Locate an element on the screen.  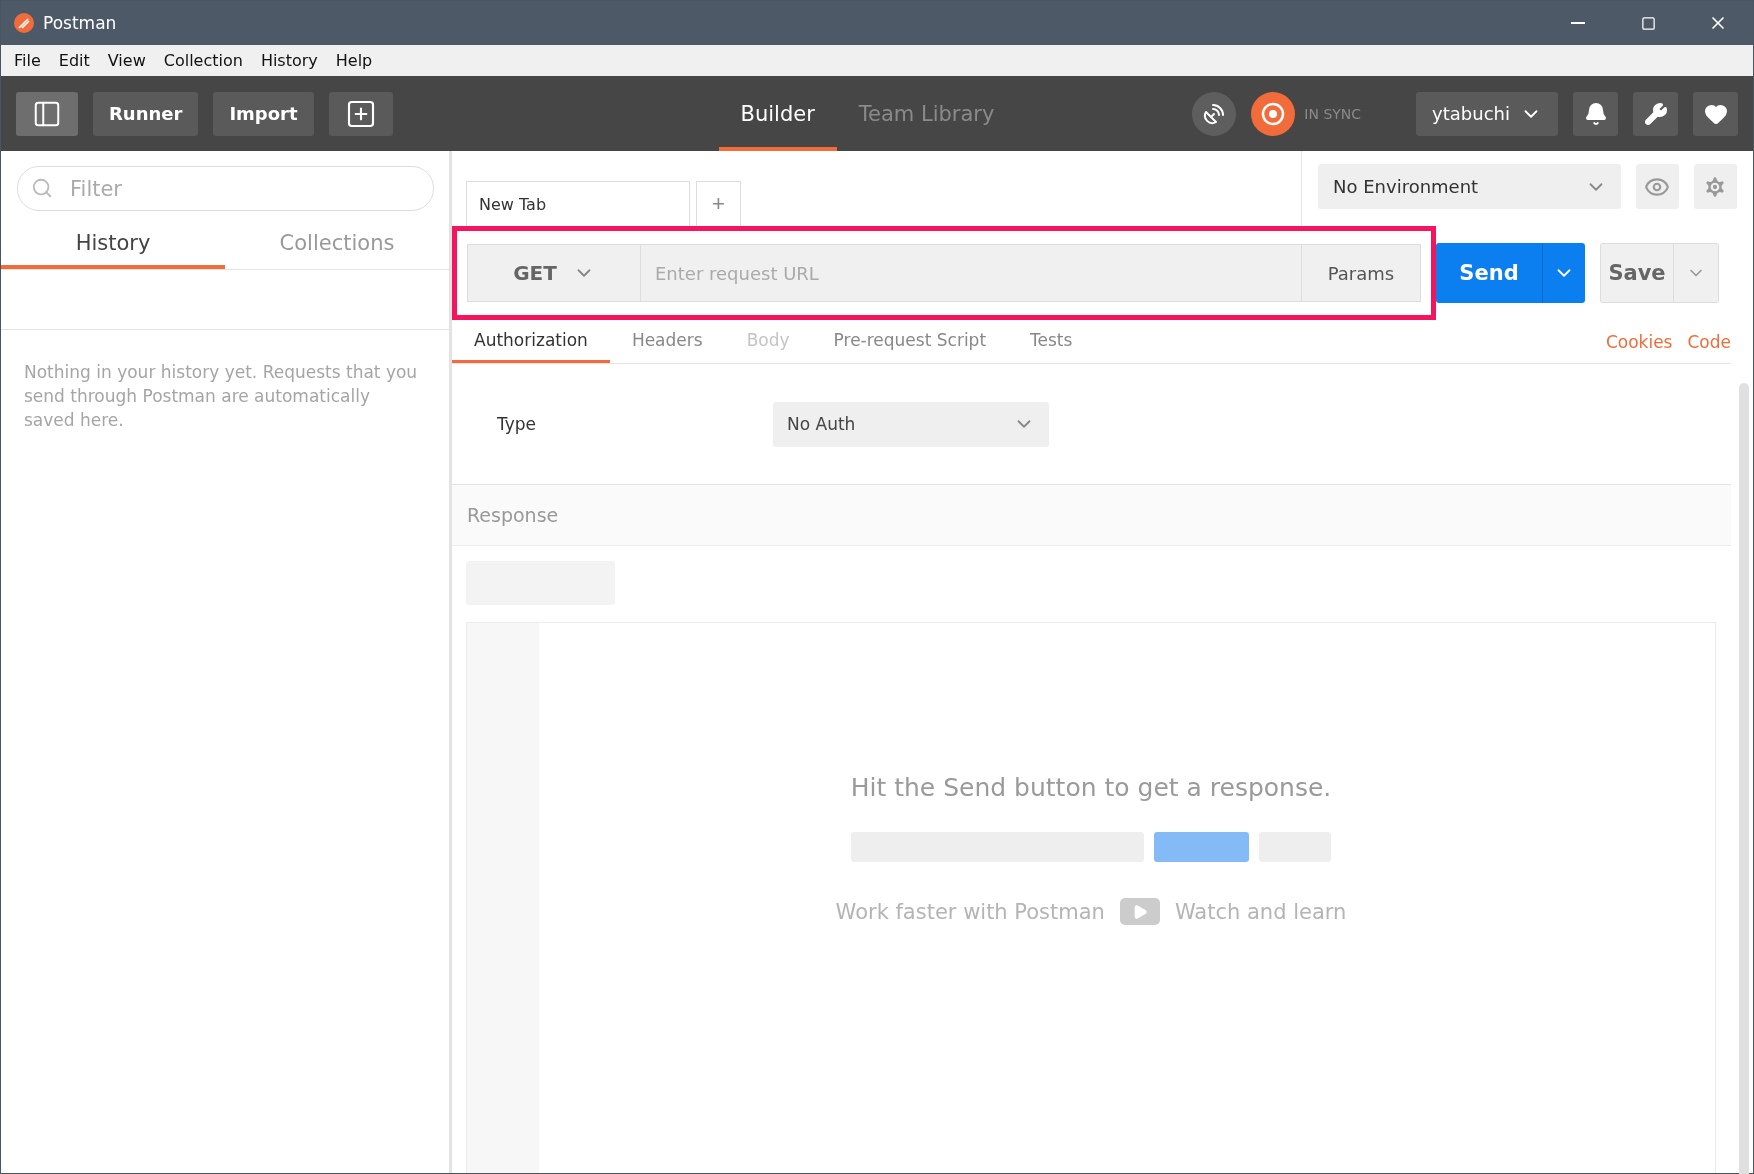
nav-tab: Builder is located at coordinates (777, 113).